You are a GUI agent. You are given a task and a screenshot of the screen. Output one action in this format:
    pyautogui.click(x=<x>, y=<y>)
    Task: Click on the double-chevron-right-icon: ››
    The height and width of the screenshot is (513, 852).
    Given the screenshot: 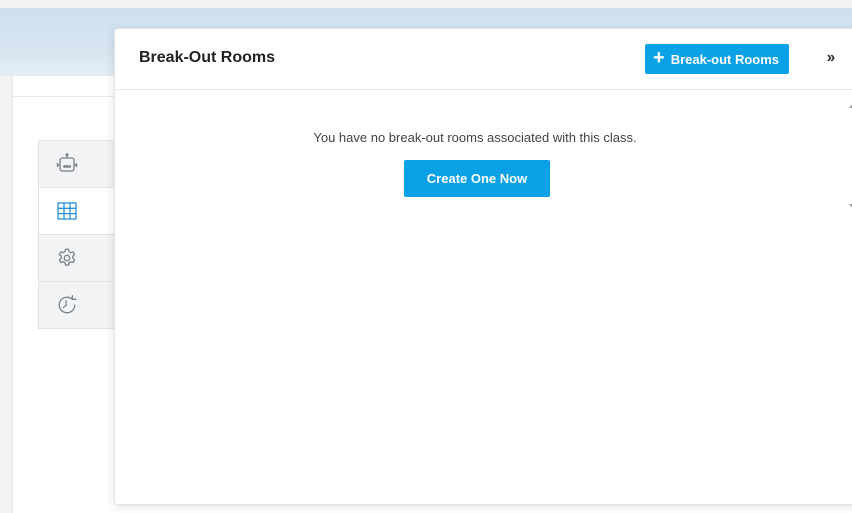 What is the action you would take?
    pyautogui.click(x=830, y=58)
    